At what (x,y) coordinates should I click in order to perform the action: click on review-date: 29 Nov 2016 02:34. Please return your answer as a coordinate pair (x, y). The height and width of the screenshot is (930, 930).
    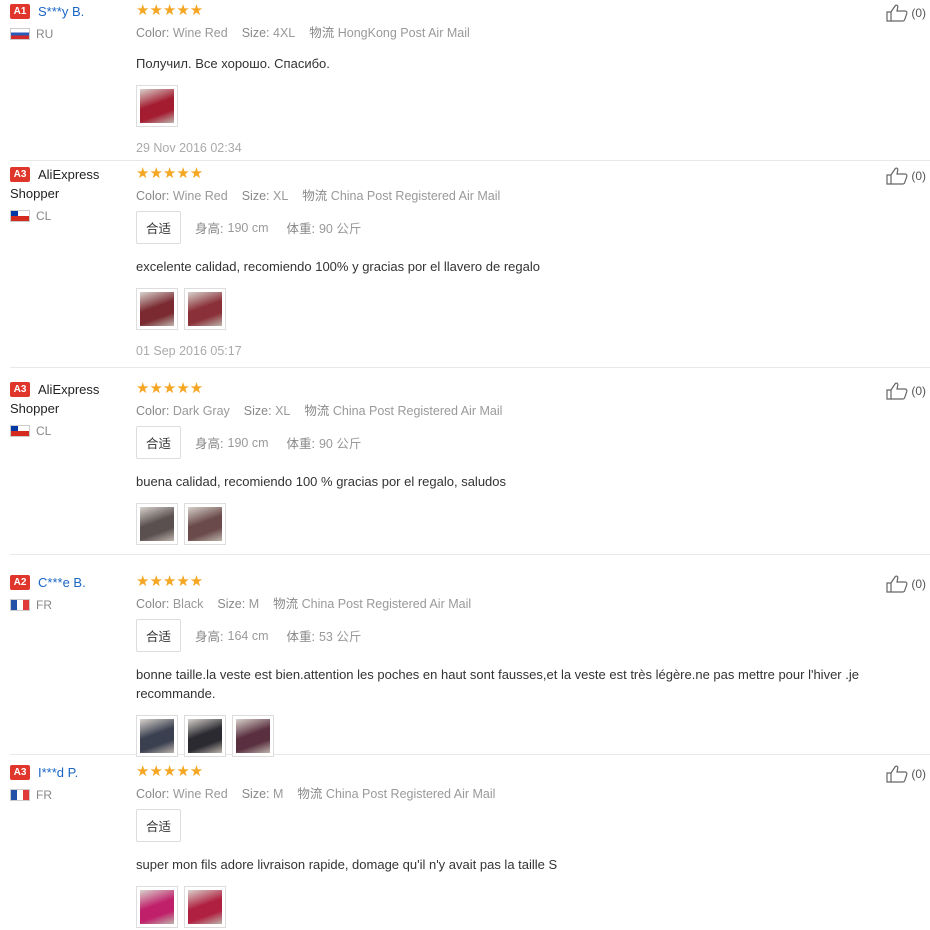
    Looking at the image, I should click on (189, 148).